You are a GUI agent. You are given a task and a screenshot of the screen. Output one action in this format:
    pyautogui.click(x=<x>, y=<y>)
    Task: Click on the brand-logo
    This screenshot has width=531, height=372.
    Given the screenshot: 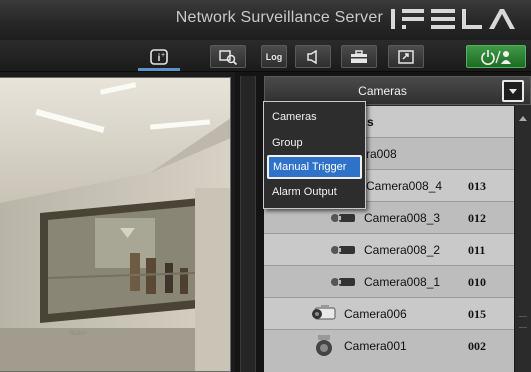 What is the action you would take?
    pyautogui.click(x=453, y=19)
    